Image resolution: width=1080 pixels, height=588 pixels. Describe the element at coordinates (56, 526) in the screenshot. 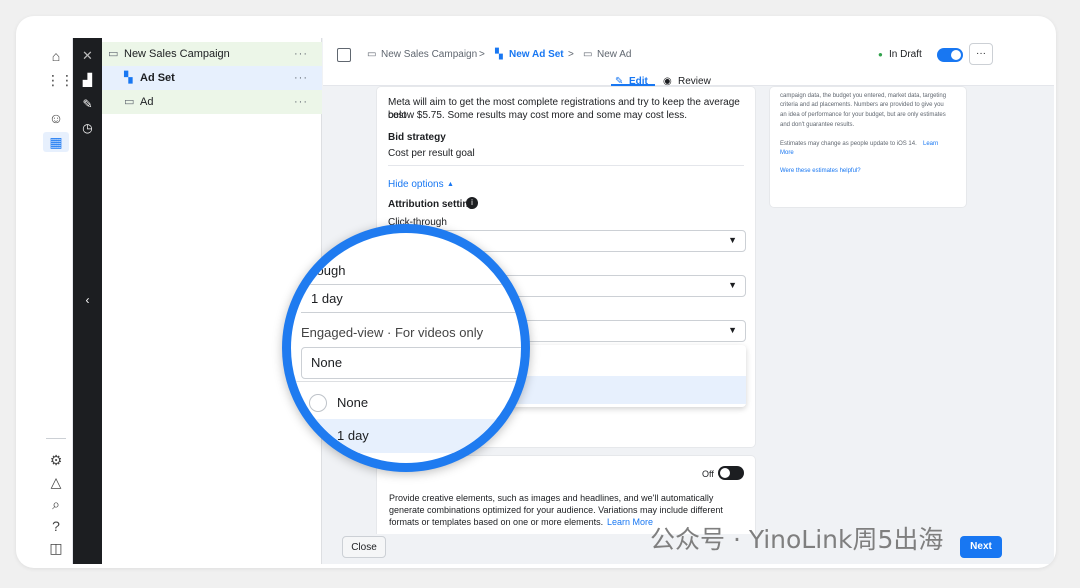

I see `help-icon: ?` at that location.